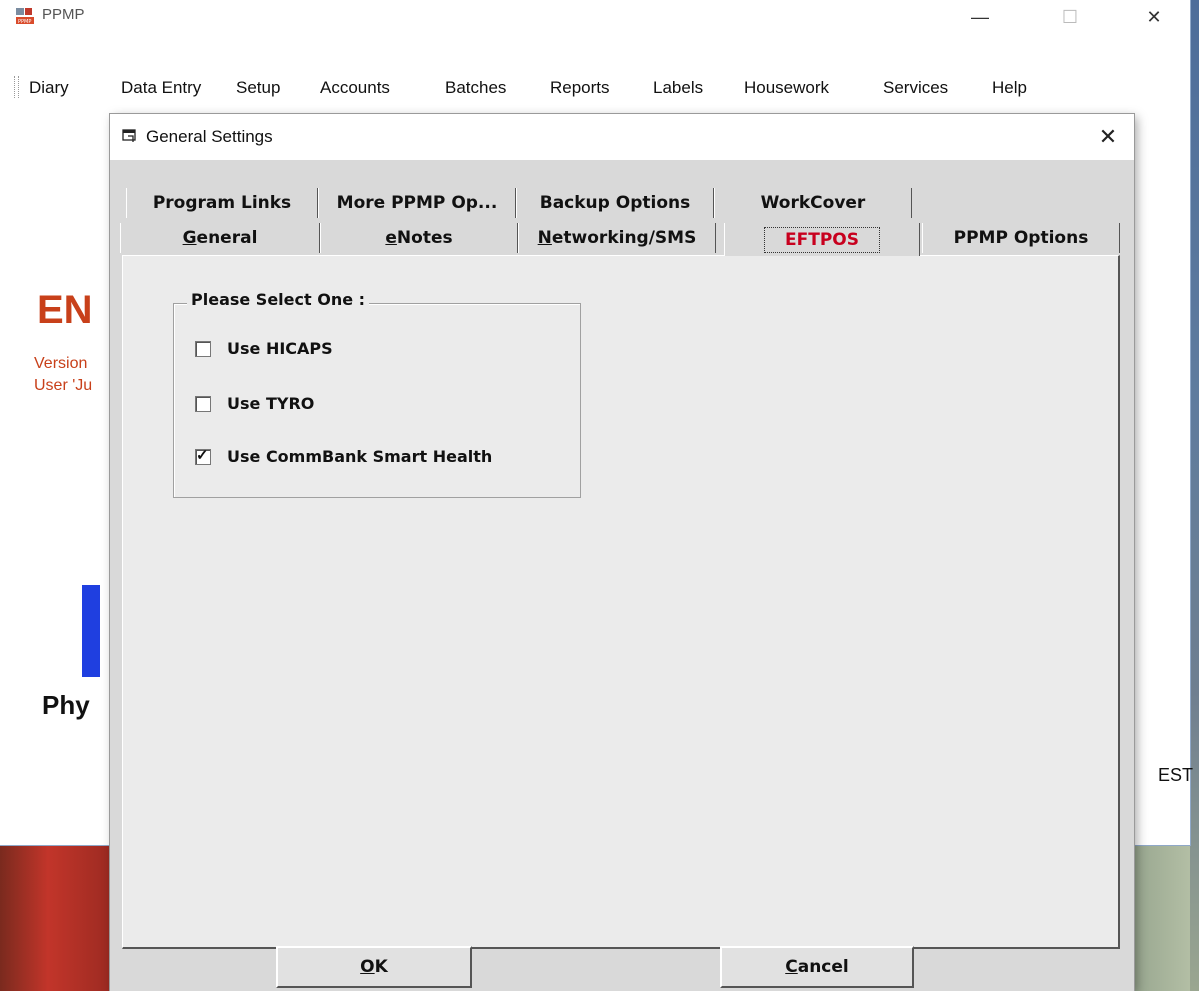 This screenshot has height=991, width=1199. I want to click on menu-help: Help, so click(1009, 88).